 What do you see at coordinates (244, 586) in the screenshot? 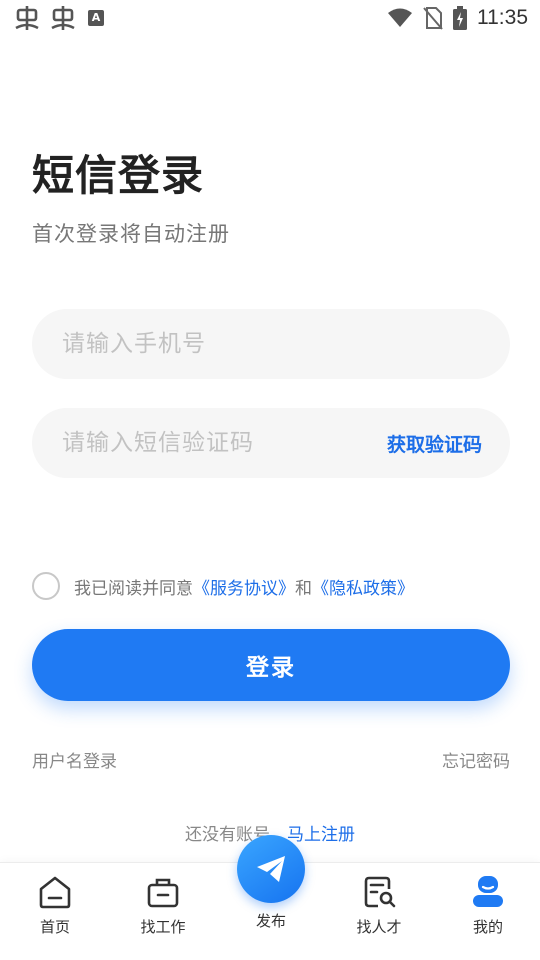
I see `service-agreement-link: 《服务协议》` at bounding box center [244, 586].